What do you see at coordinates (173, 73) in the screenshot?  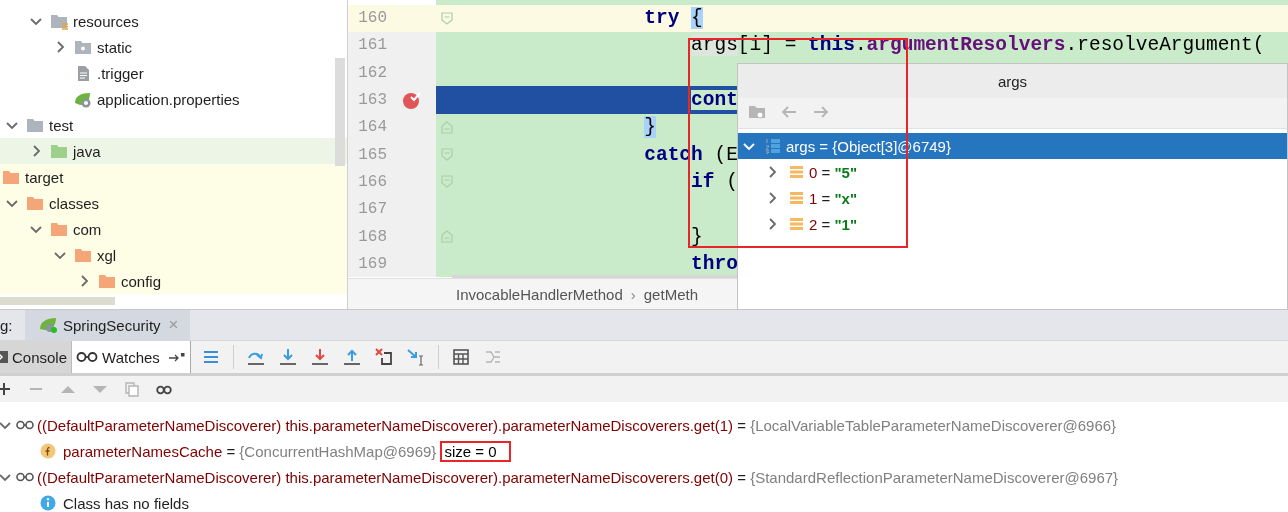 I see `tree-item: .trigger` at bounding box center [173, 73].